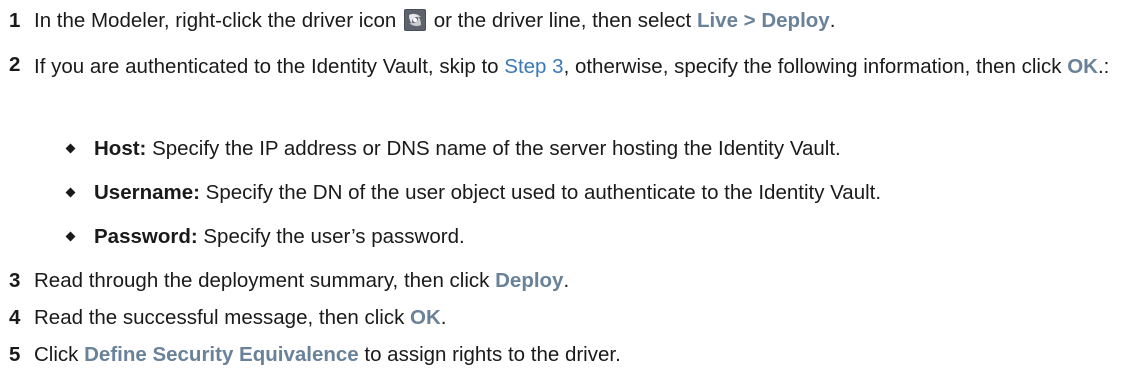 The width and height of the screenshot is (1123, 377). What do you see at coordinates (529, 280) in the screenshot?
I see `ui-action-deploy: Deploy` at bounding box center [529, 280].